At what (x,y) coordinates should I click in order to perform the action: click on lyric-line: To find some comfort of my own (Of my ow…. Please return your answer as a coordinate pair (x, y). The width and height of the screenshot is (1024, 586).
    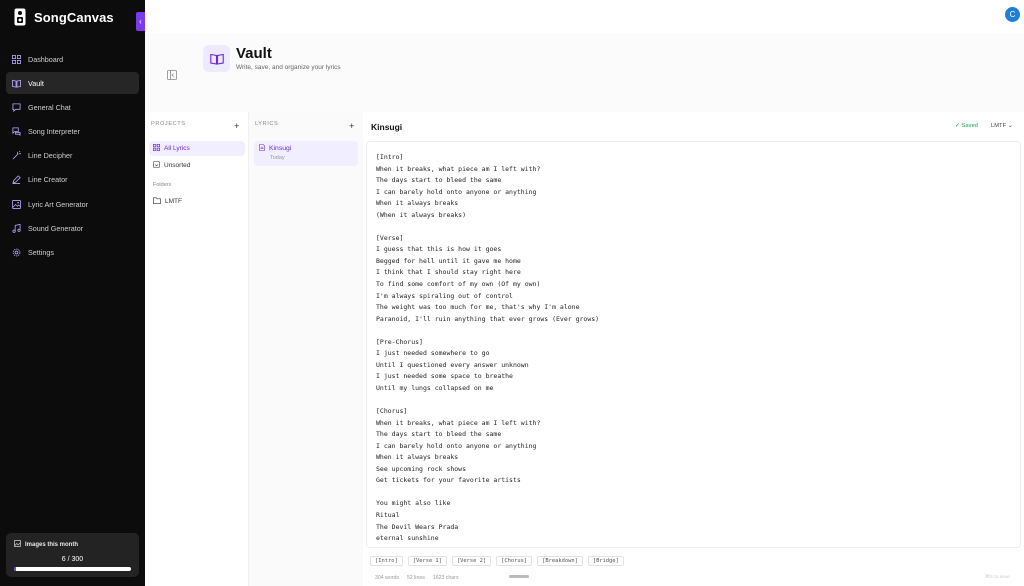
    Looking at the image, I should click on (458, 284).